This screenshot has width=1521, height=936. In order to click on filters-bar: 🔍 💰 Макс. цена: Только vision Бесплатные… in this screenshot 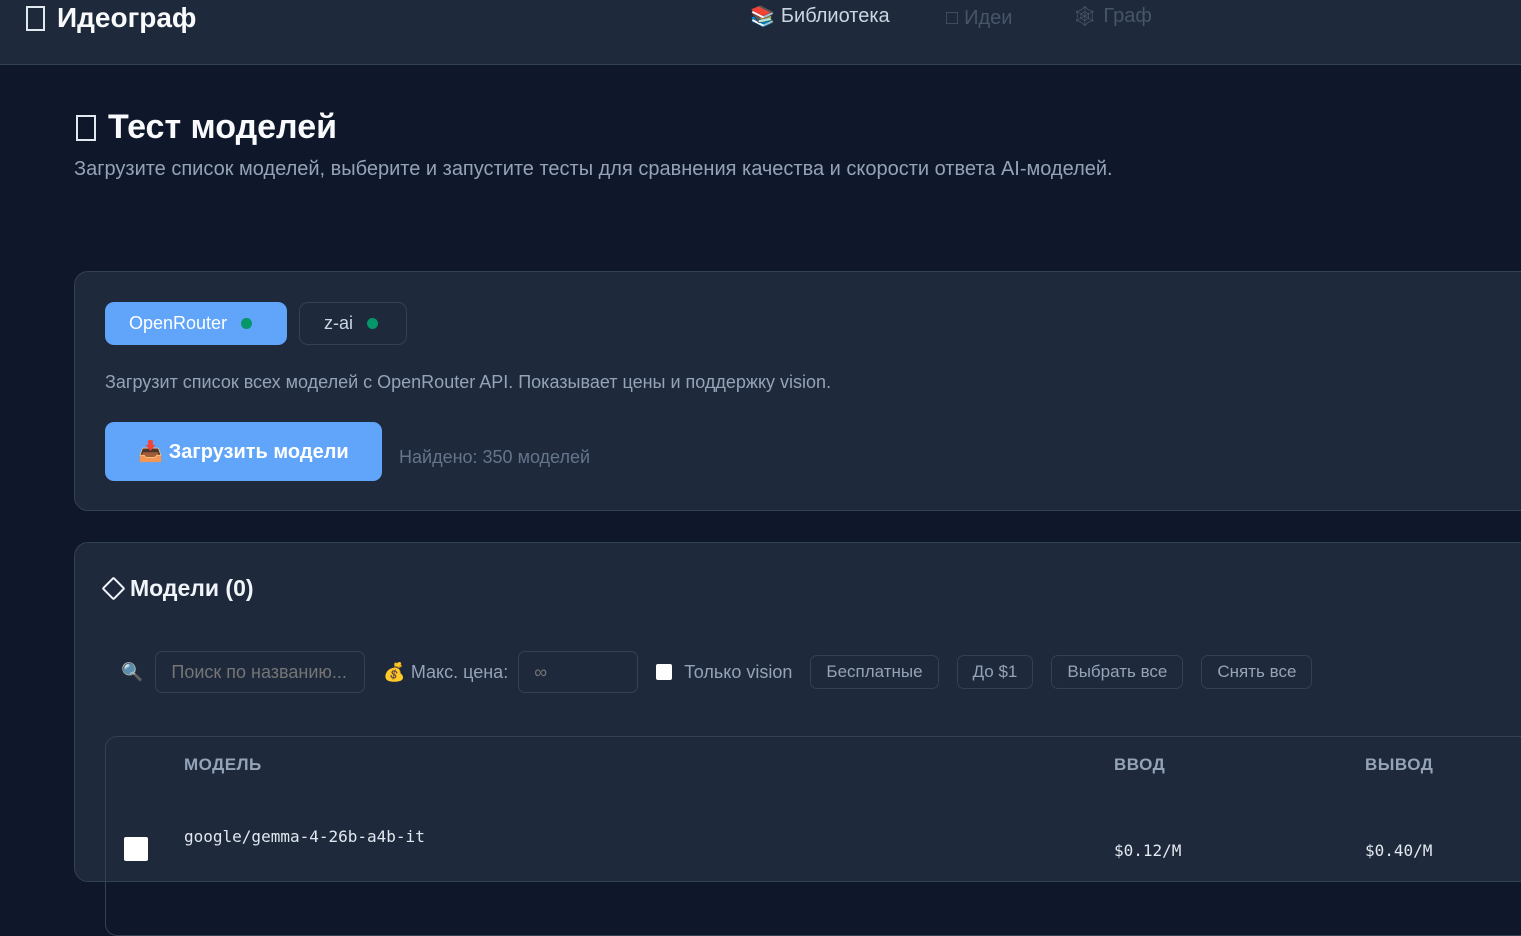, I will do `click(717, 672)`.